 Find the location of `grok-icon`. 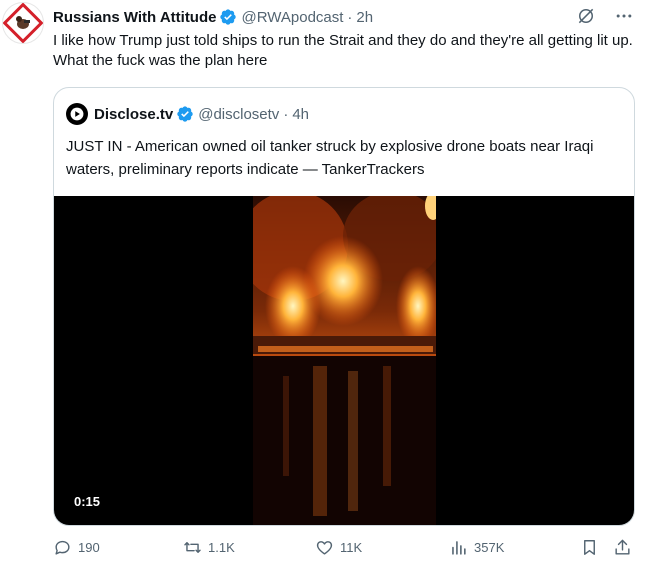

grok-icon is located at coordinates (586, 16).